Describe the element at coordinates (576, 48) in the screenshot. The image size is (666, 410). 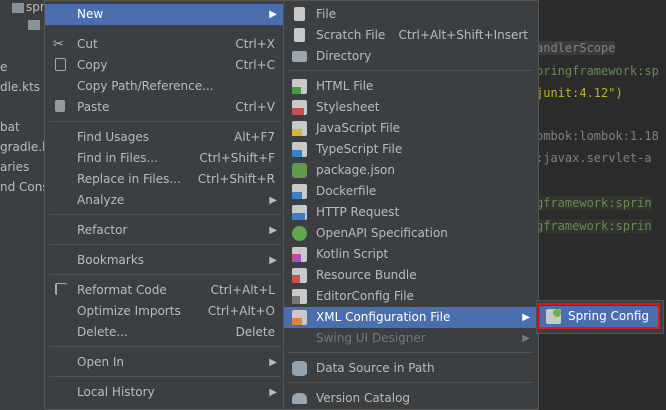
I see `code-line: andlerScope` at that location.